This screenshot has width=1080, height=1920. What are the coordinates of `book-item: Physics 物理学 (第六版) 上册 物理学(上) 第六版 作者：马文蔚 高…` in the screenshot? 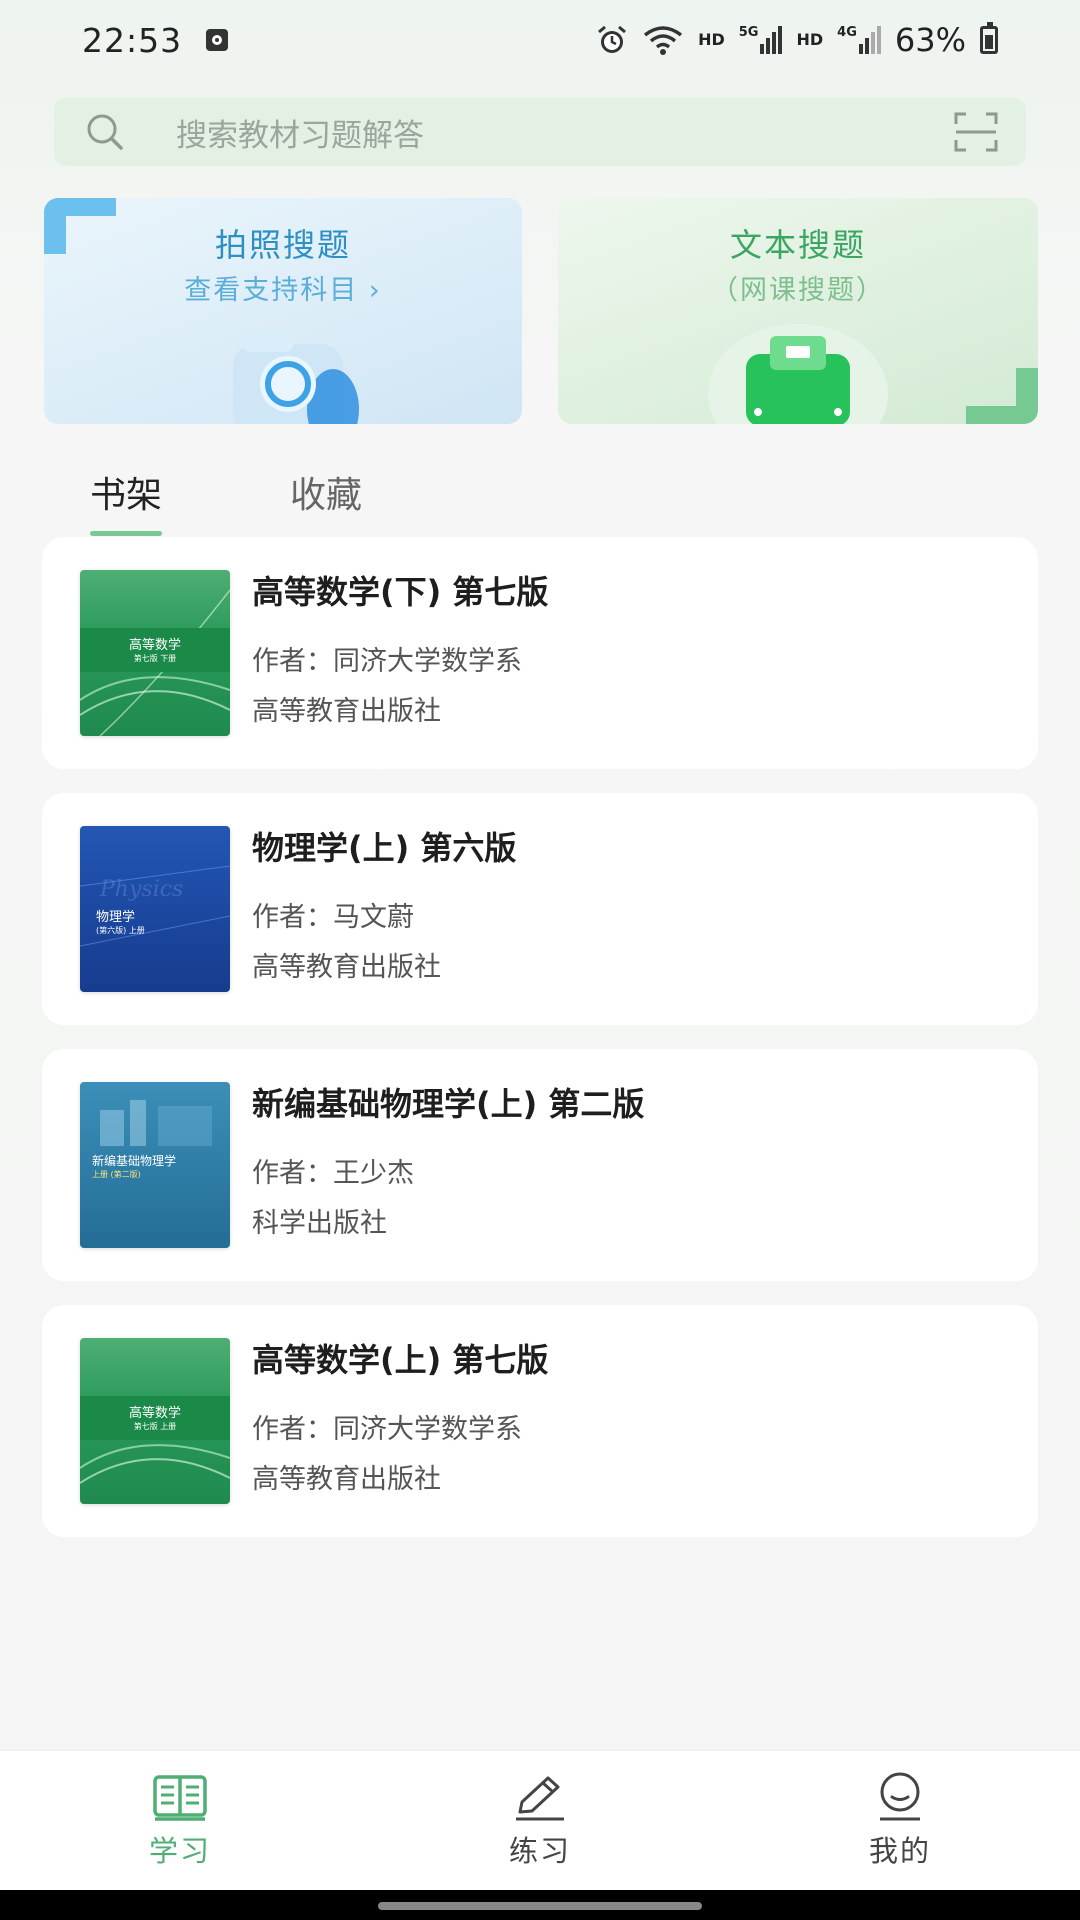 It's located at (540, 909).